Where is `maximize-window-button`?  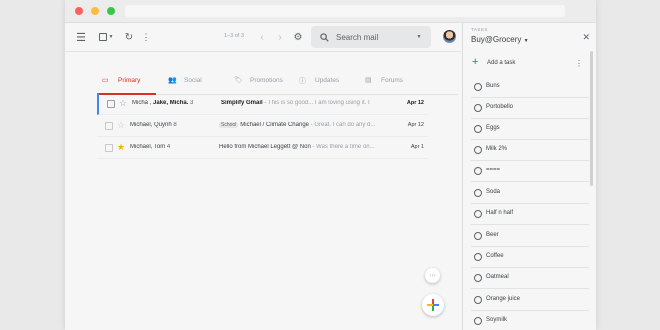
maximize-window-button is located at coordinates (111, 11).